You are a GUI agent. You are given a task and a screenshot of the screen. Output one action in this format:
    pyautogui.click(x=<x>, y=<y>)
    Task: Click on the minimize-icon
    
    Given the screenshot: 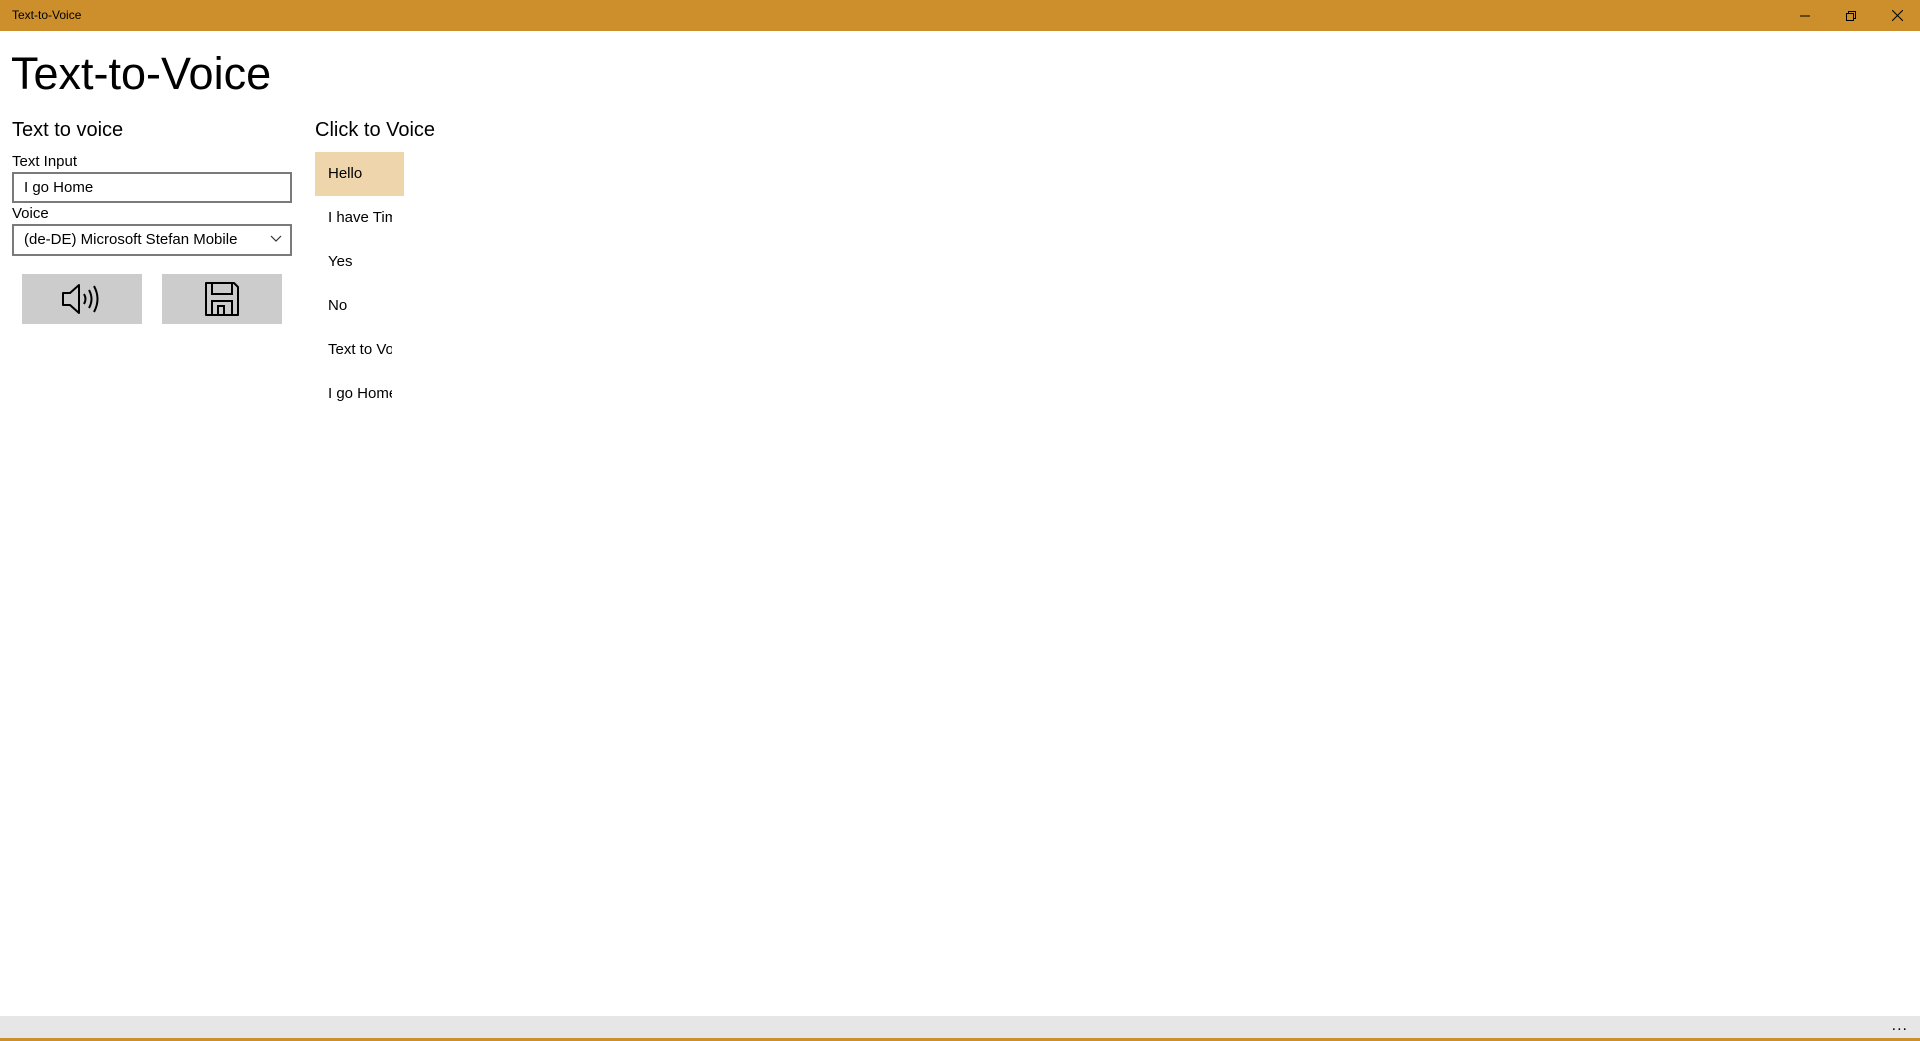 What is the action you would take?
    pyautogui.click(x=1805, y=15)
    